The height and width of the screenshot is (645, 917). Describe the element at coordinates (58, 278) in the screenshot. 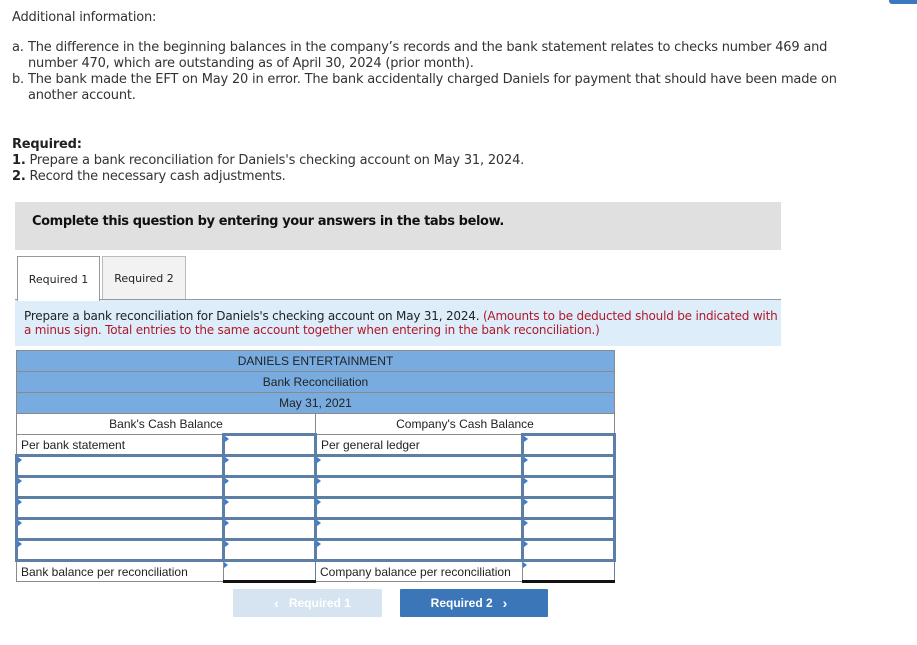

I see `tab-required-1: Required 1` at that location.